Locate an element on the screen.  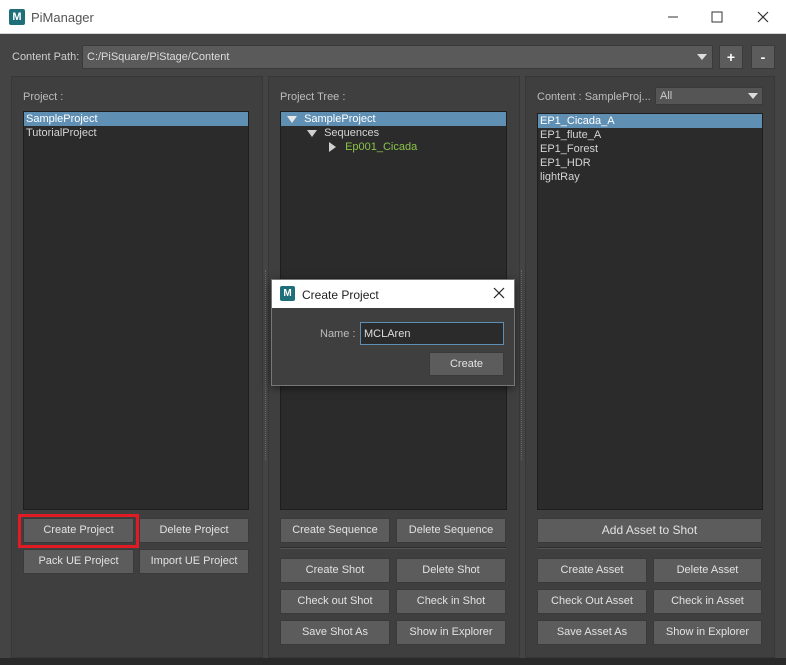
project-item-sampleproject: SampleProject is located at coordinates (136, 119).